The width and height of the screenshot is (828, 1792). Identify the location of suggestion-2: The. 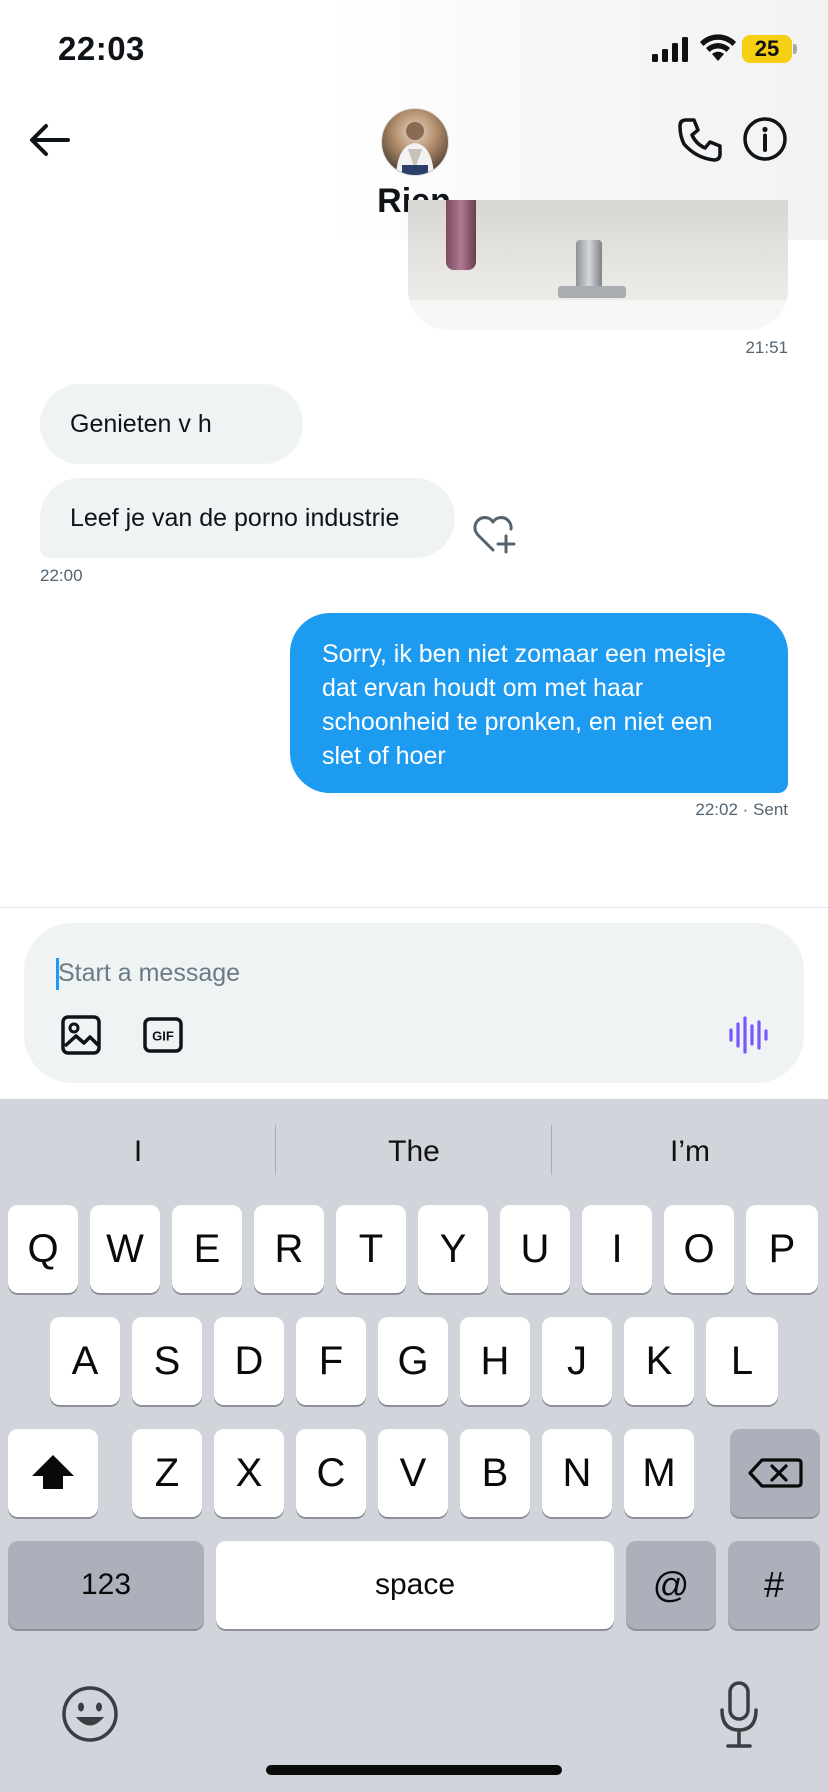
(414, 1152).